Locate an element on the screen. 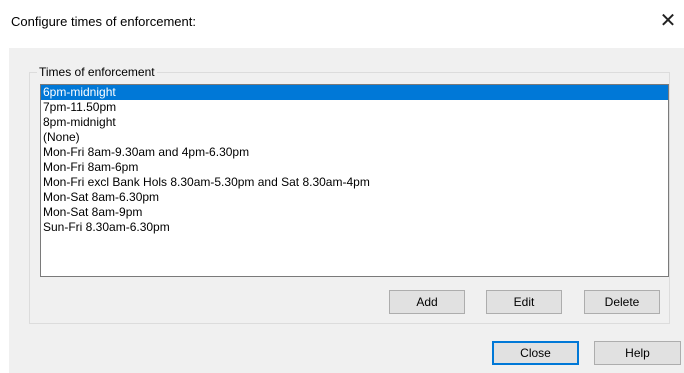 The image size is (684, 373). close-button: Close is located at coordinates (535, 353).